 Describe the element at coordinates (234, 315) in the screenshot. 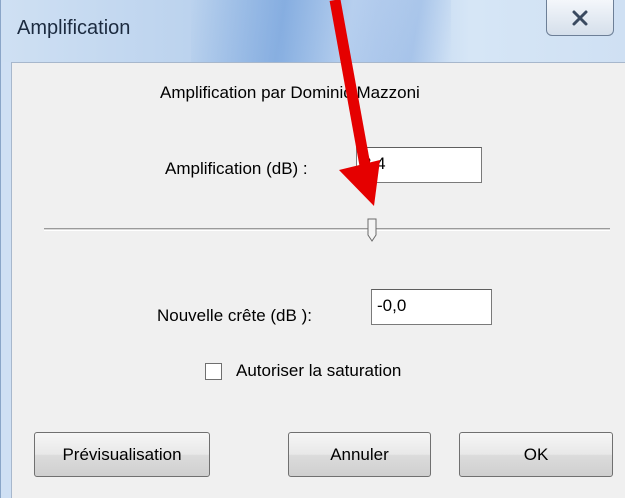

I see `new-peak-label: Nouvelle crête (dB ):` at that location.